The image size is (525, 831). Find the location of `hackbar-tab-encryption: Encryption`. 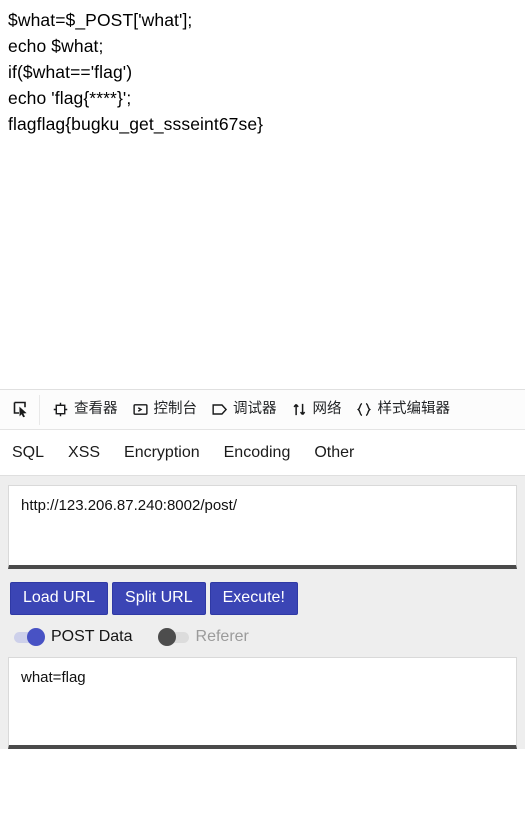

hackbar-tab-encryption: Encryption is located at coordinates (162, 453).